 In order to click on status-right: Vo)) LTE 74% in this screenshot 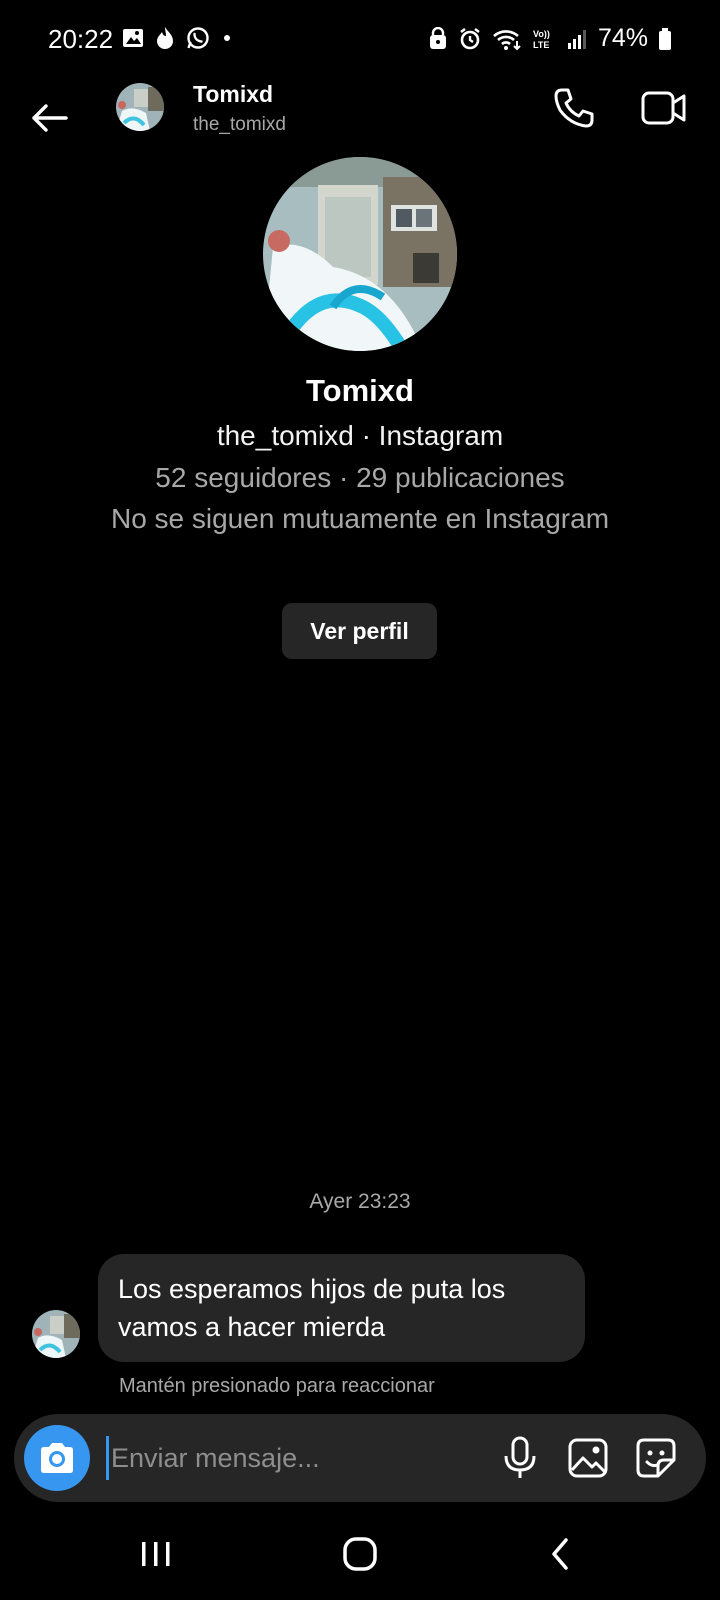, I will do `click(550, 38)`.